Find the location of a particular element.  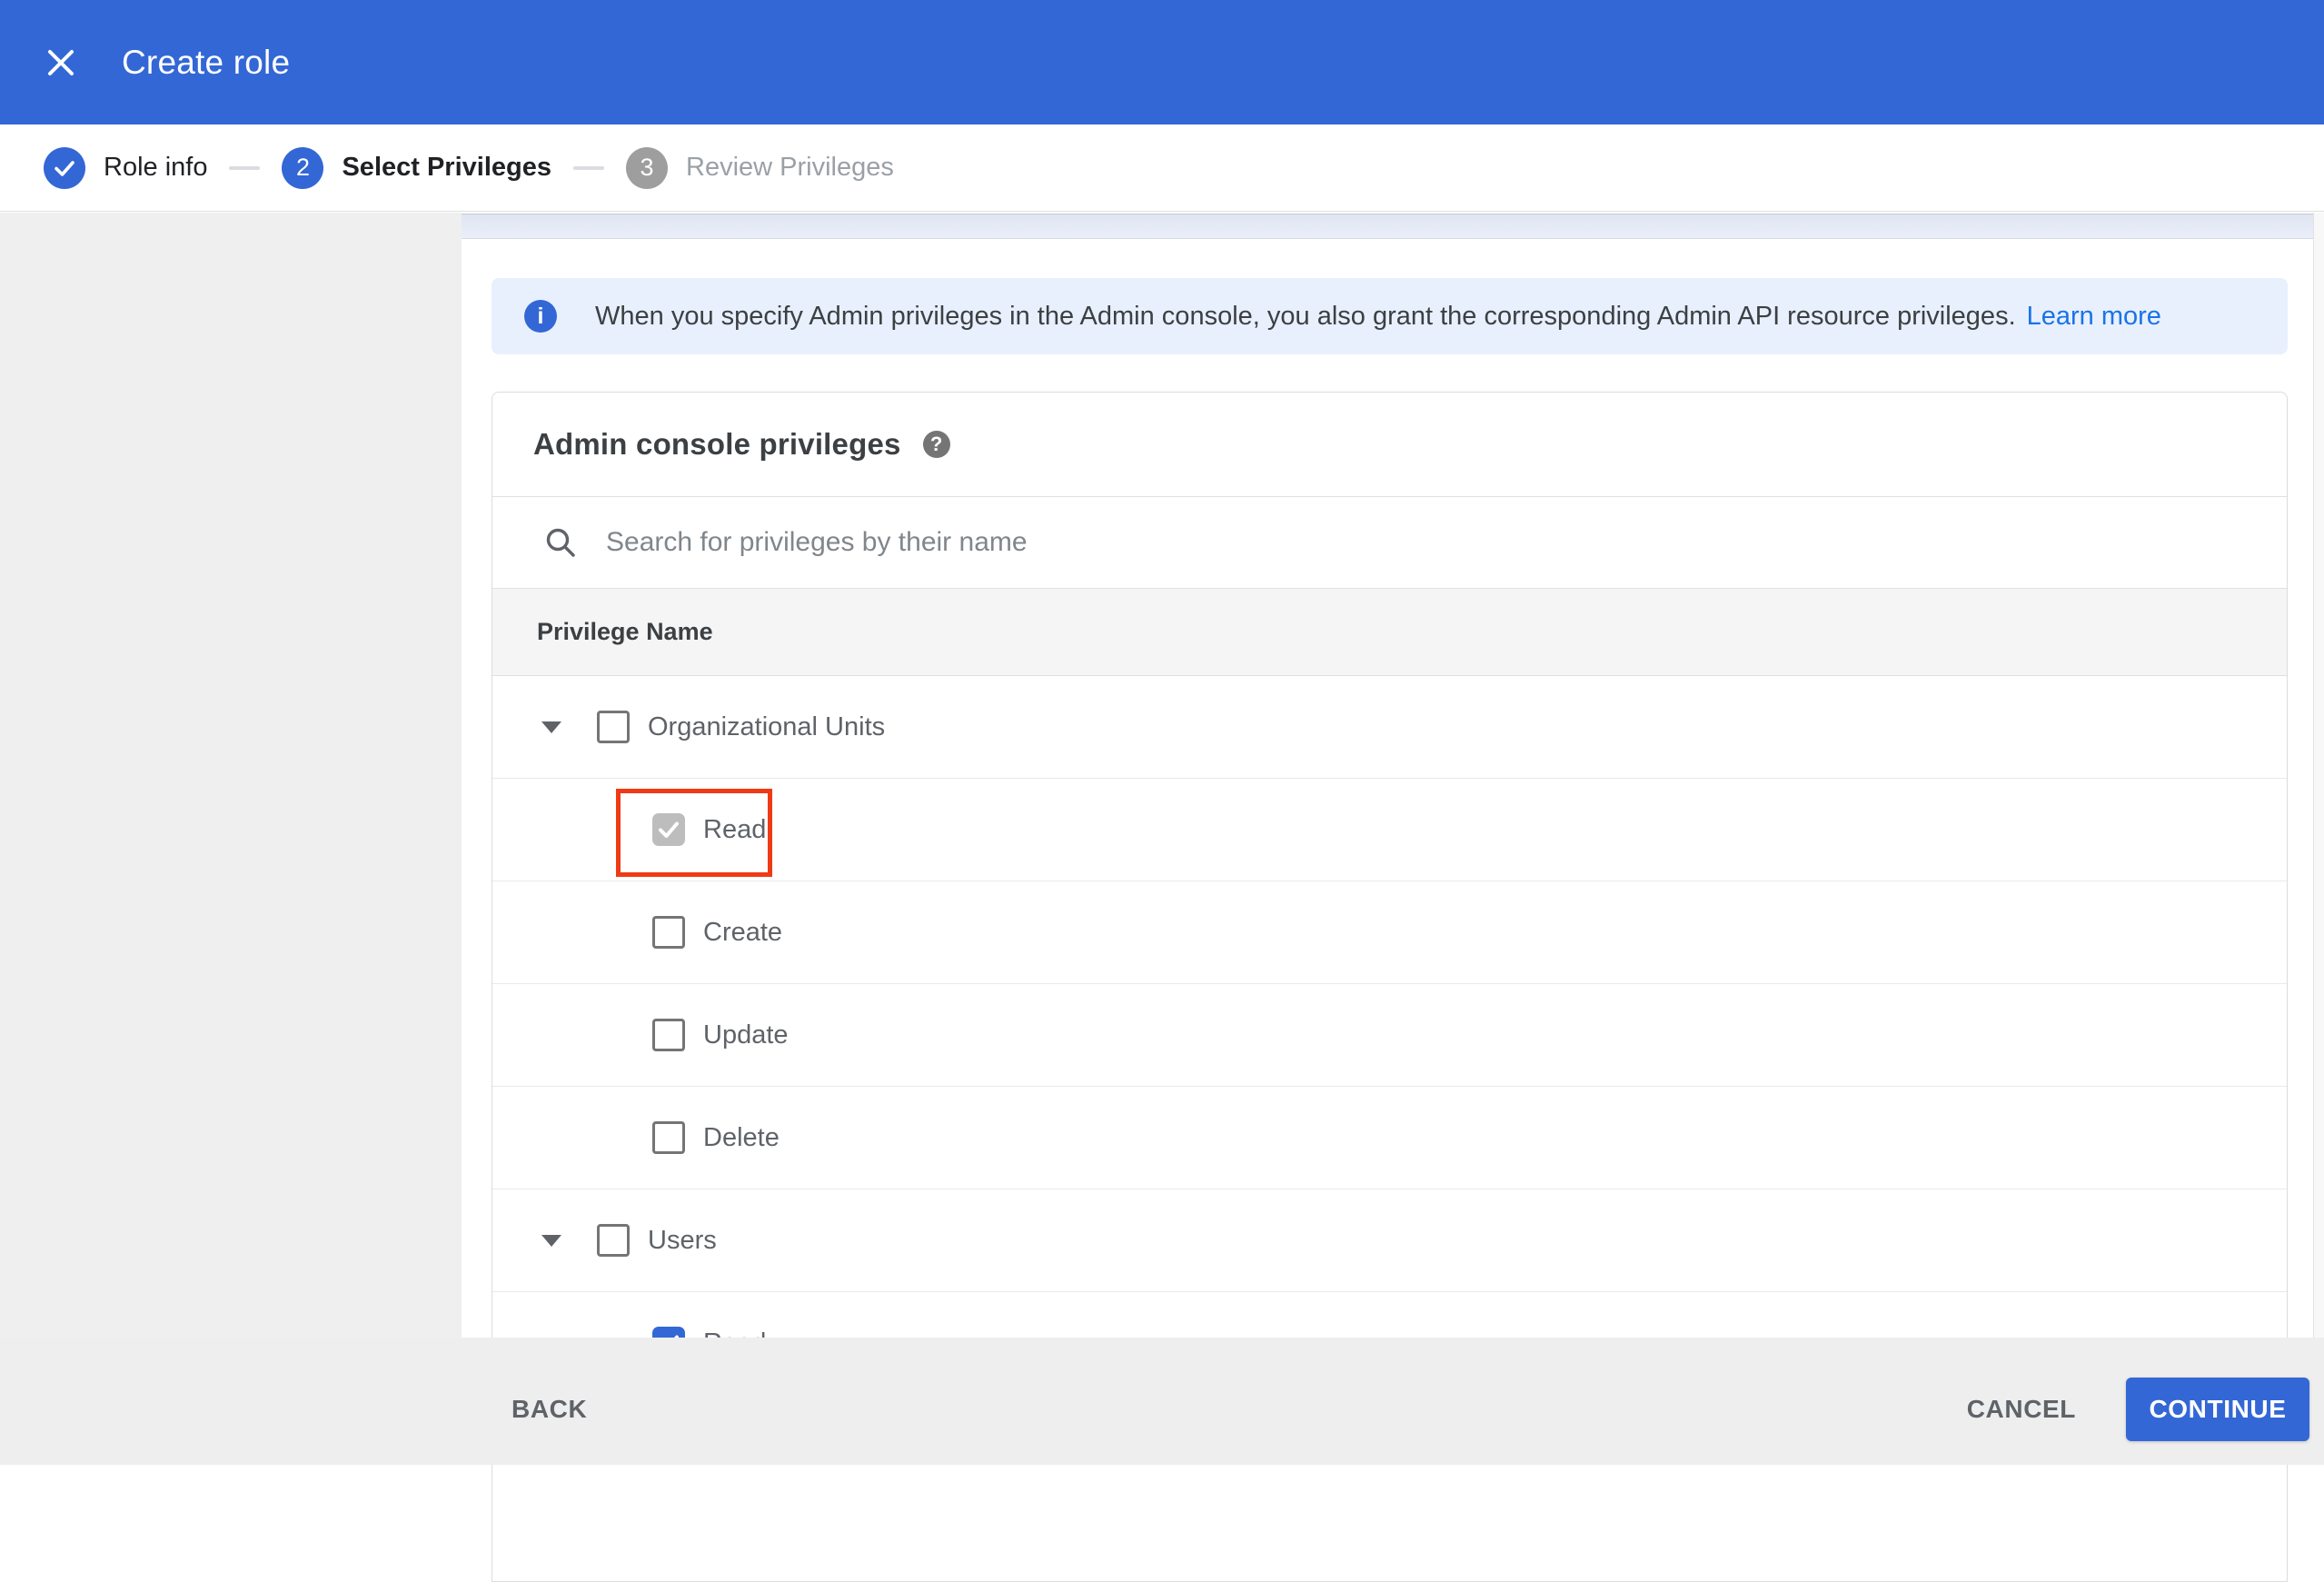

learn-more-link: Learn more is located at coordinates (2094, 317).